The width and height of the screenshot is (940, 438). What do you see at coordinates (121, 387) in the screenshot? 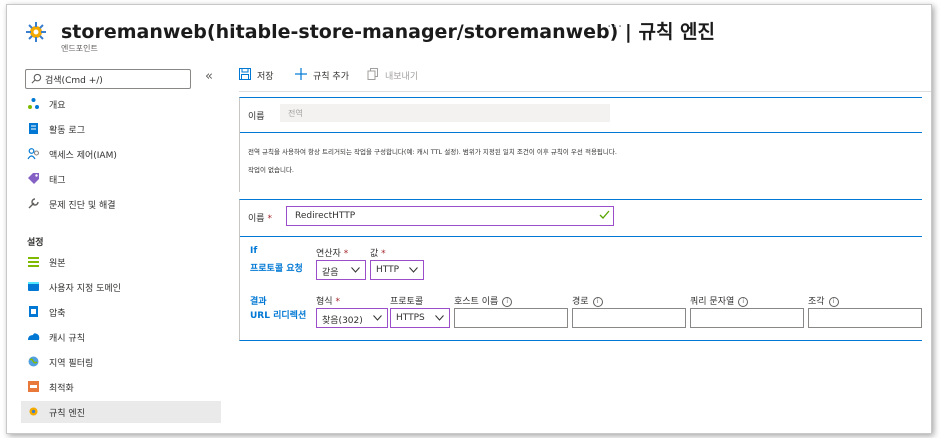
I see `sidebar-item-optimization: 최적화` at bounding box center [121, 387].